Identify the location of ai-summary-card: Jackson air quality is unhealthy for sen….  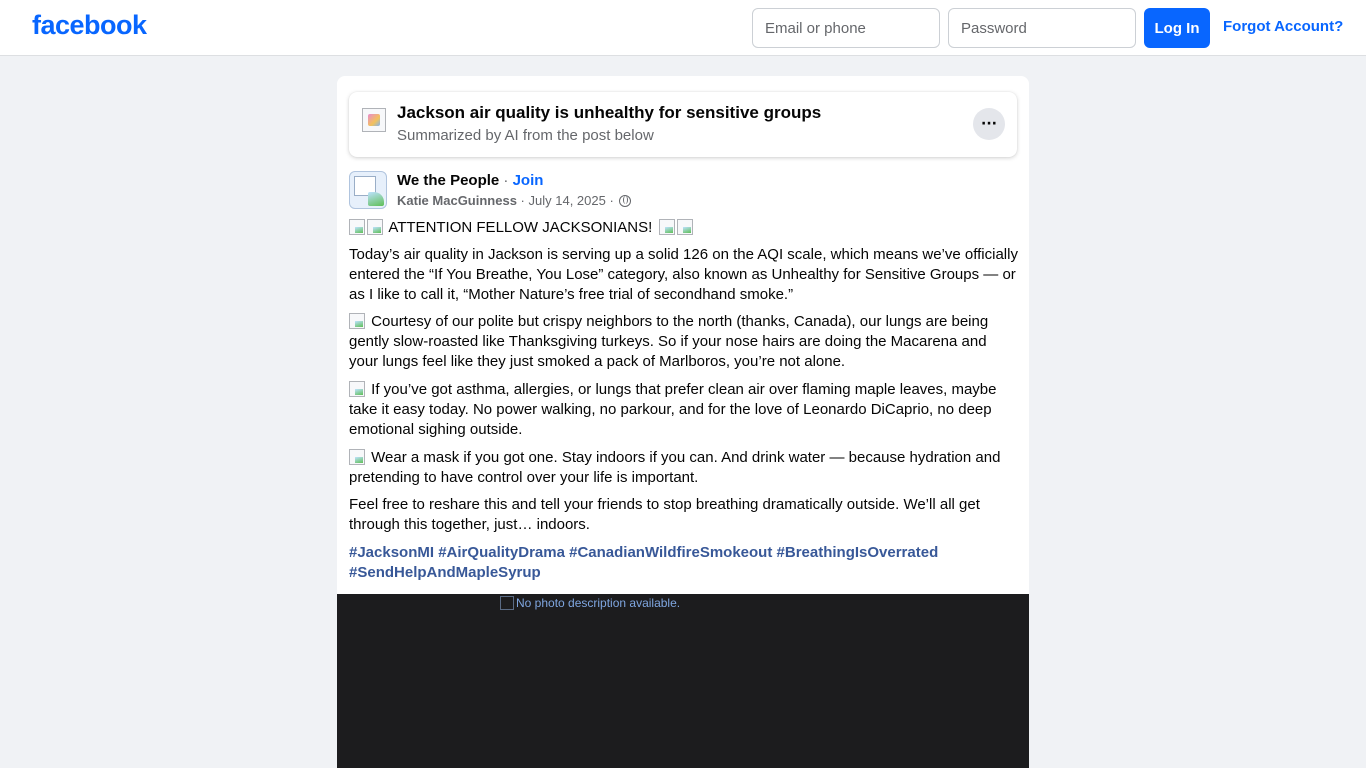
(683, 124).